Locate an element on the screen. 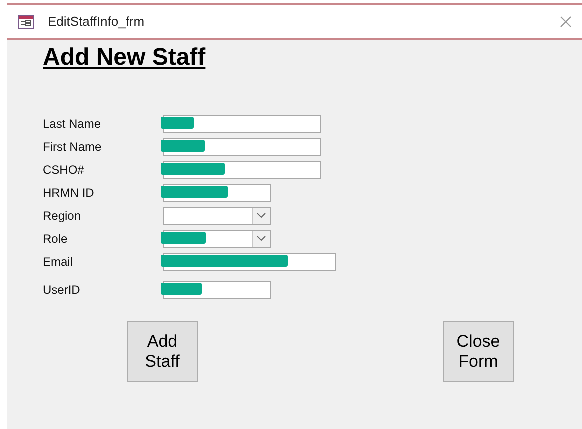 The height and width of the screenshot is (429, 582). field-label: HRMN ID is located at coordinates (69, 193).